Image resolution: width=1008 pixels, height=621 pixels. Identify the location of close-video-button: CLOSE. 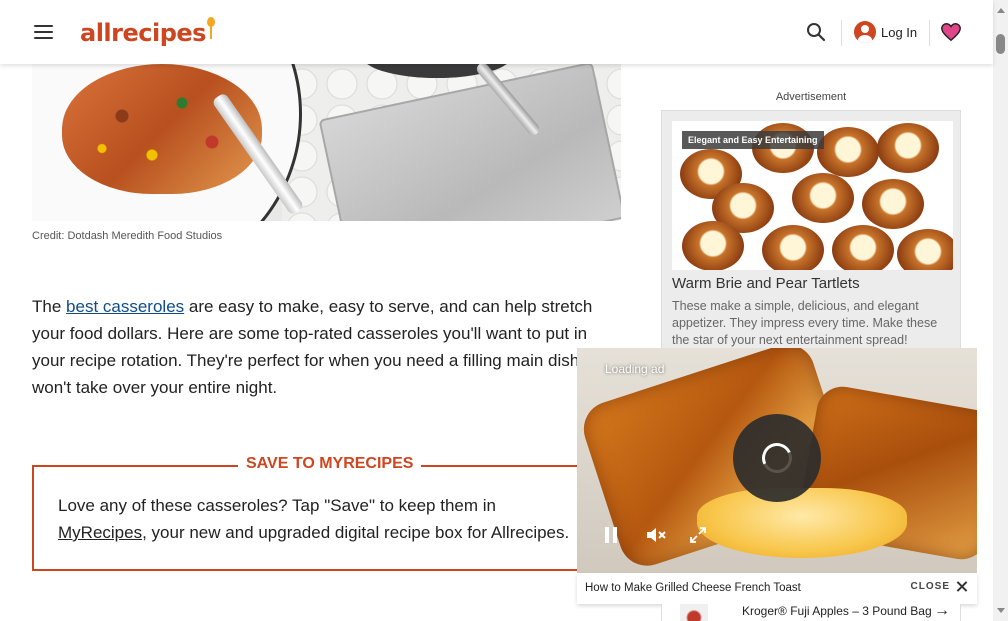
(939, 586).